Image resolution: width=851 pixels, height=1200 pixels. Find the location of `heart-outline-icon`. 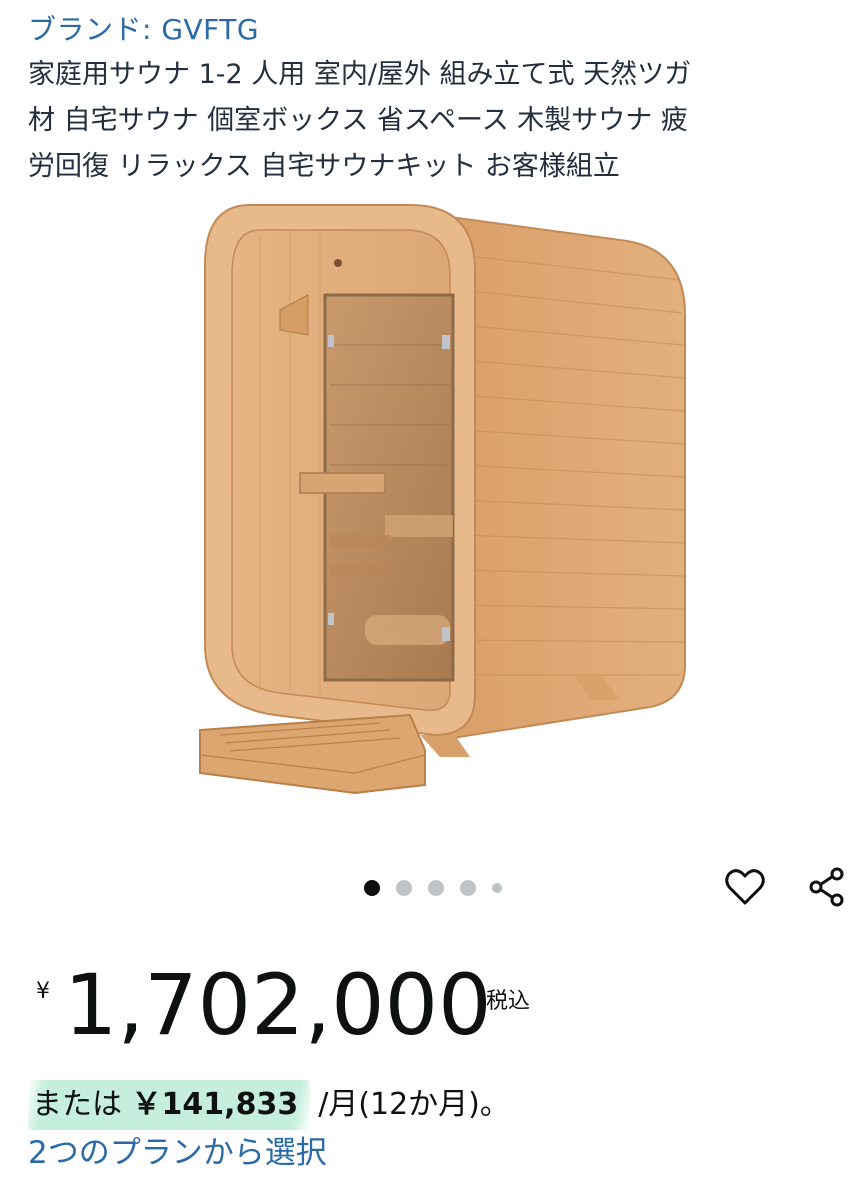

heart-outline-icon is located at coordinates (745, 887).